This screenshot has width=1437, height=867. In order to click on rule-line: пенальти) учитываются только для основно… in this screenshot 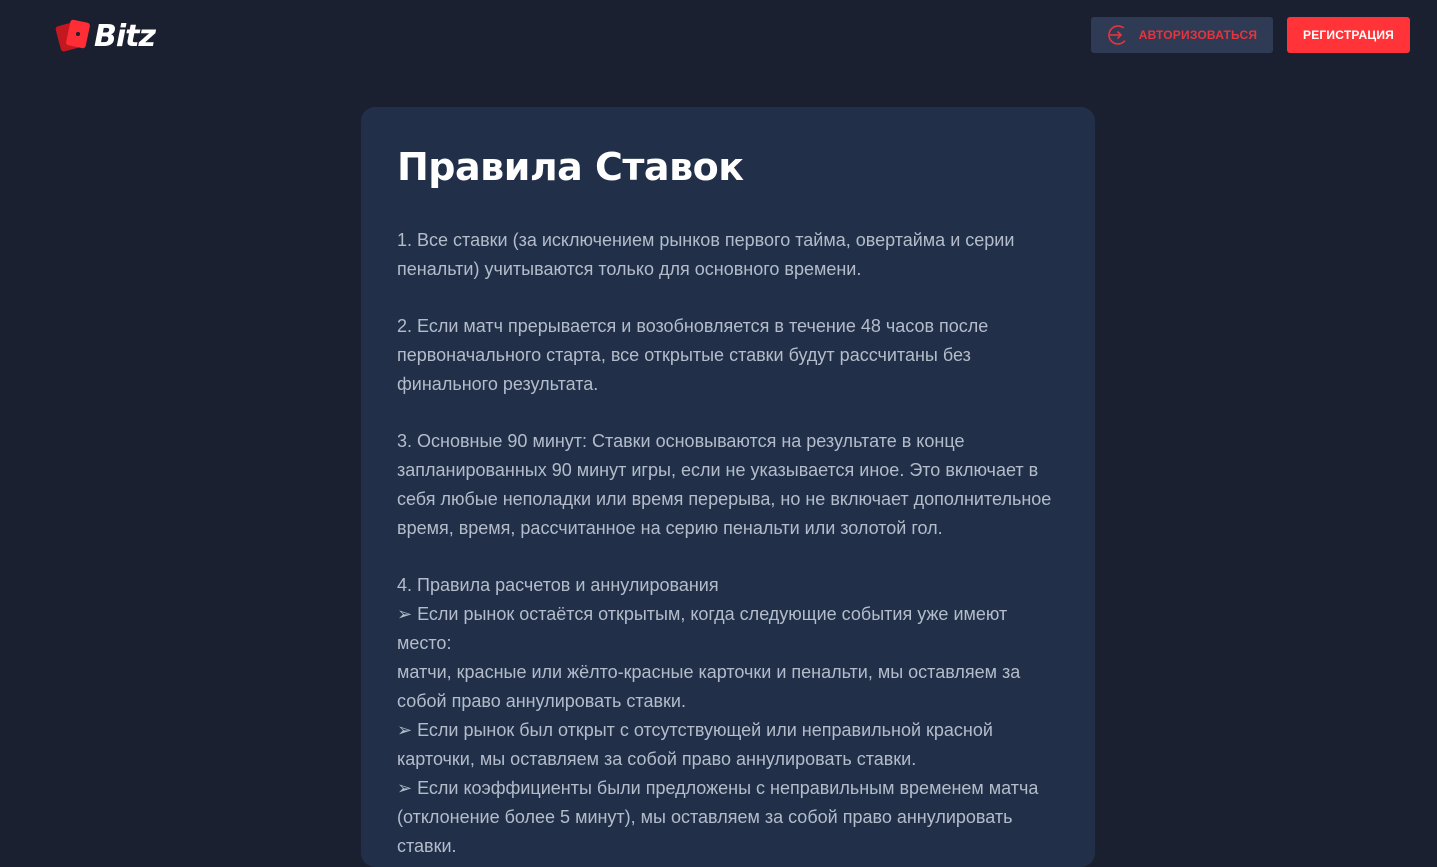, I will do `click(629, 269)`.